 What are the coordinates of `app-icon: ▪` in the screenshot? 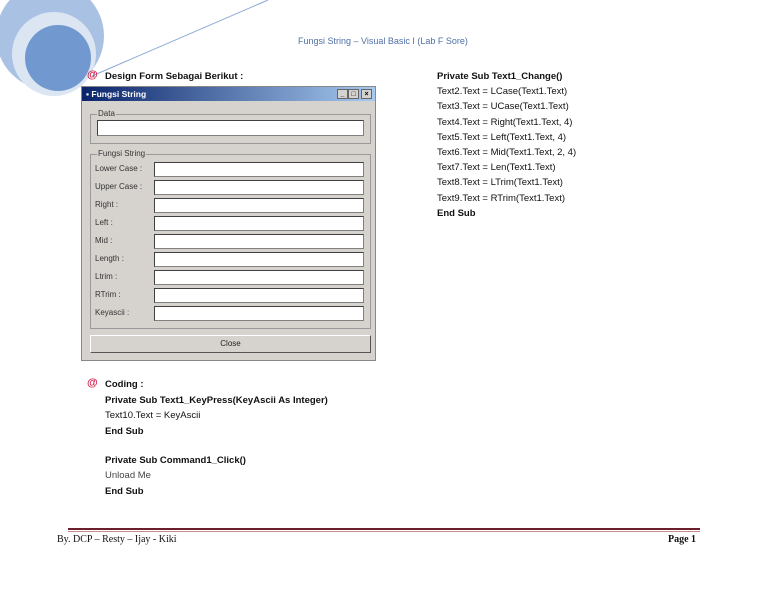 It's located at (88, 94).